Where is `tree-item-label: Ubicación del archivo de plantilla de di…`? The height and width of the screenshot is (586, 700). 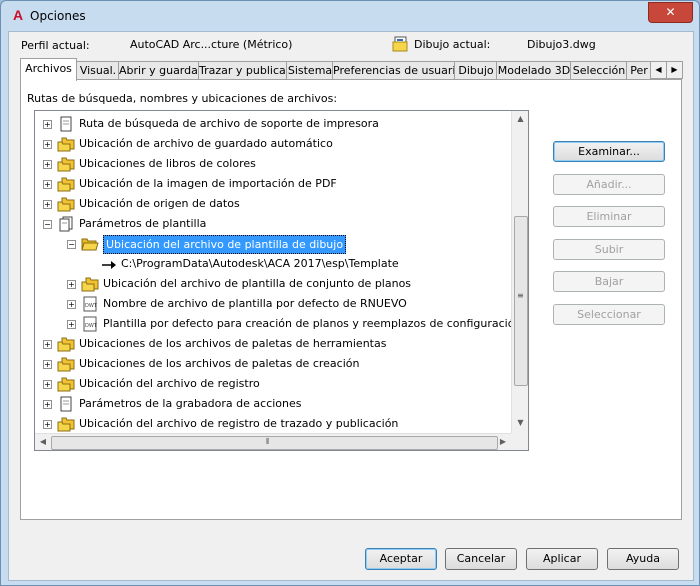 tree-item-label: Ubicación del archivo de plantilla de di… is located at coordinates (225, 244).